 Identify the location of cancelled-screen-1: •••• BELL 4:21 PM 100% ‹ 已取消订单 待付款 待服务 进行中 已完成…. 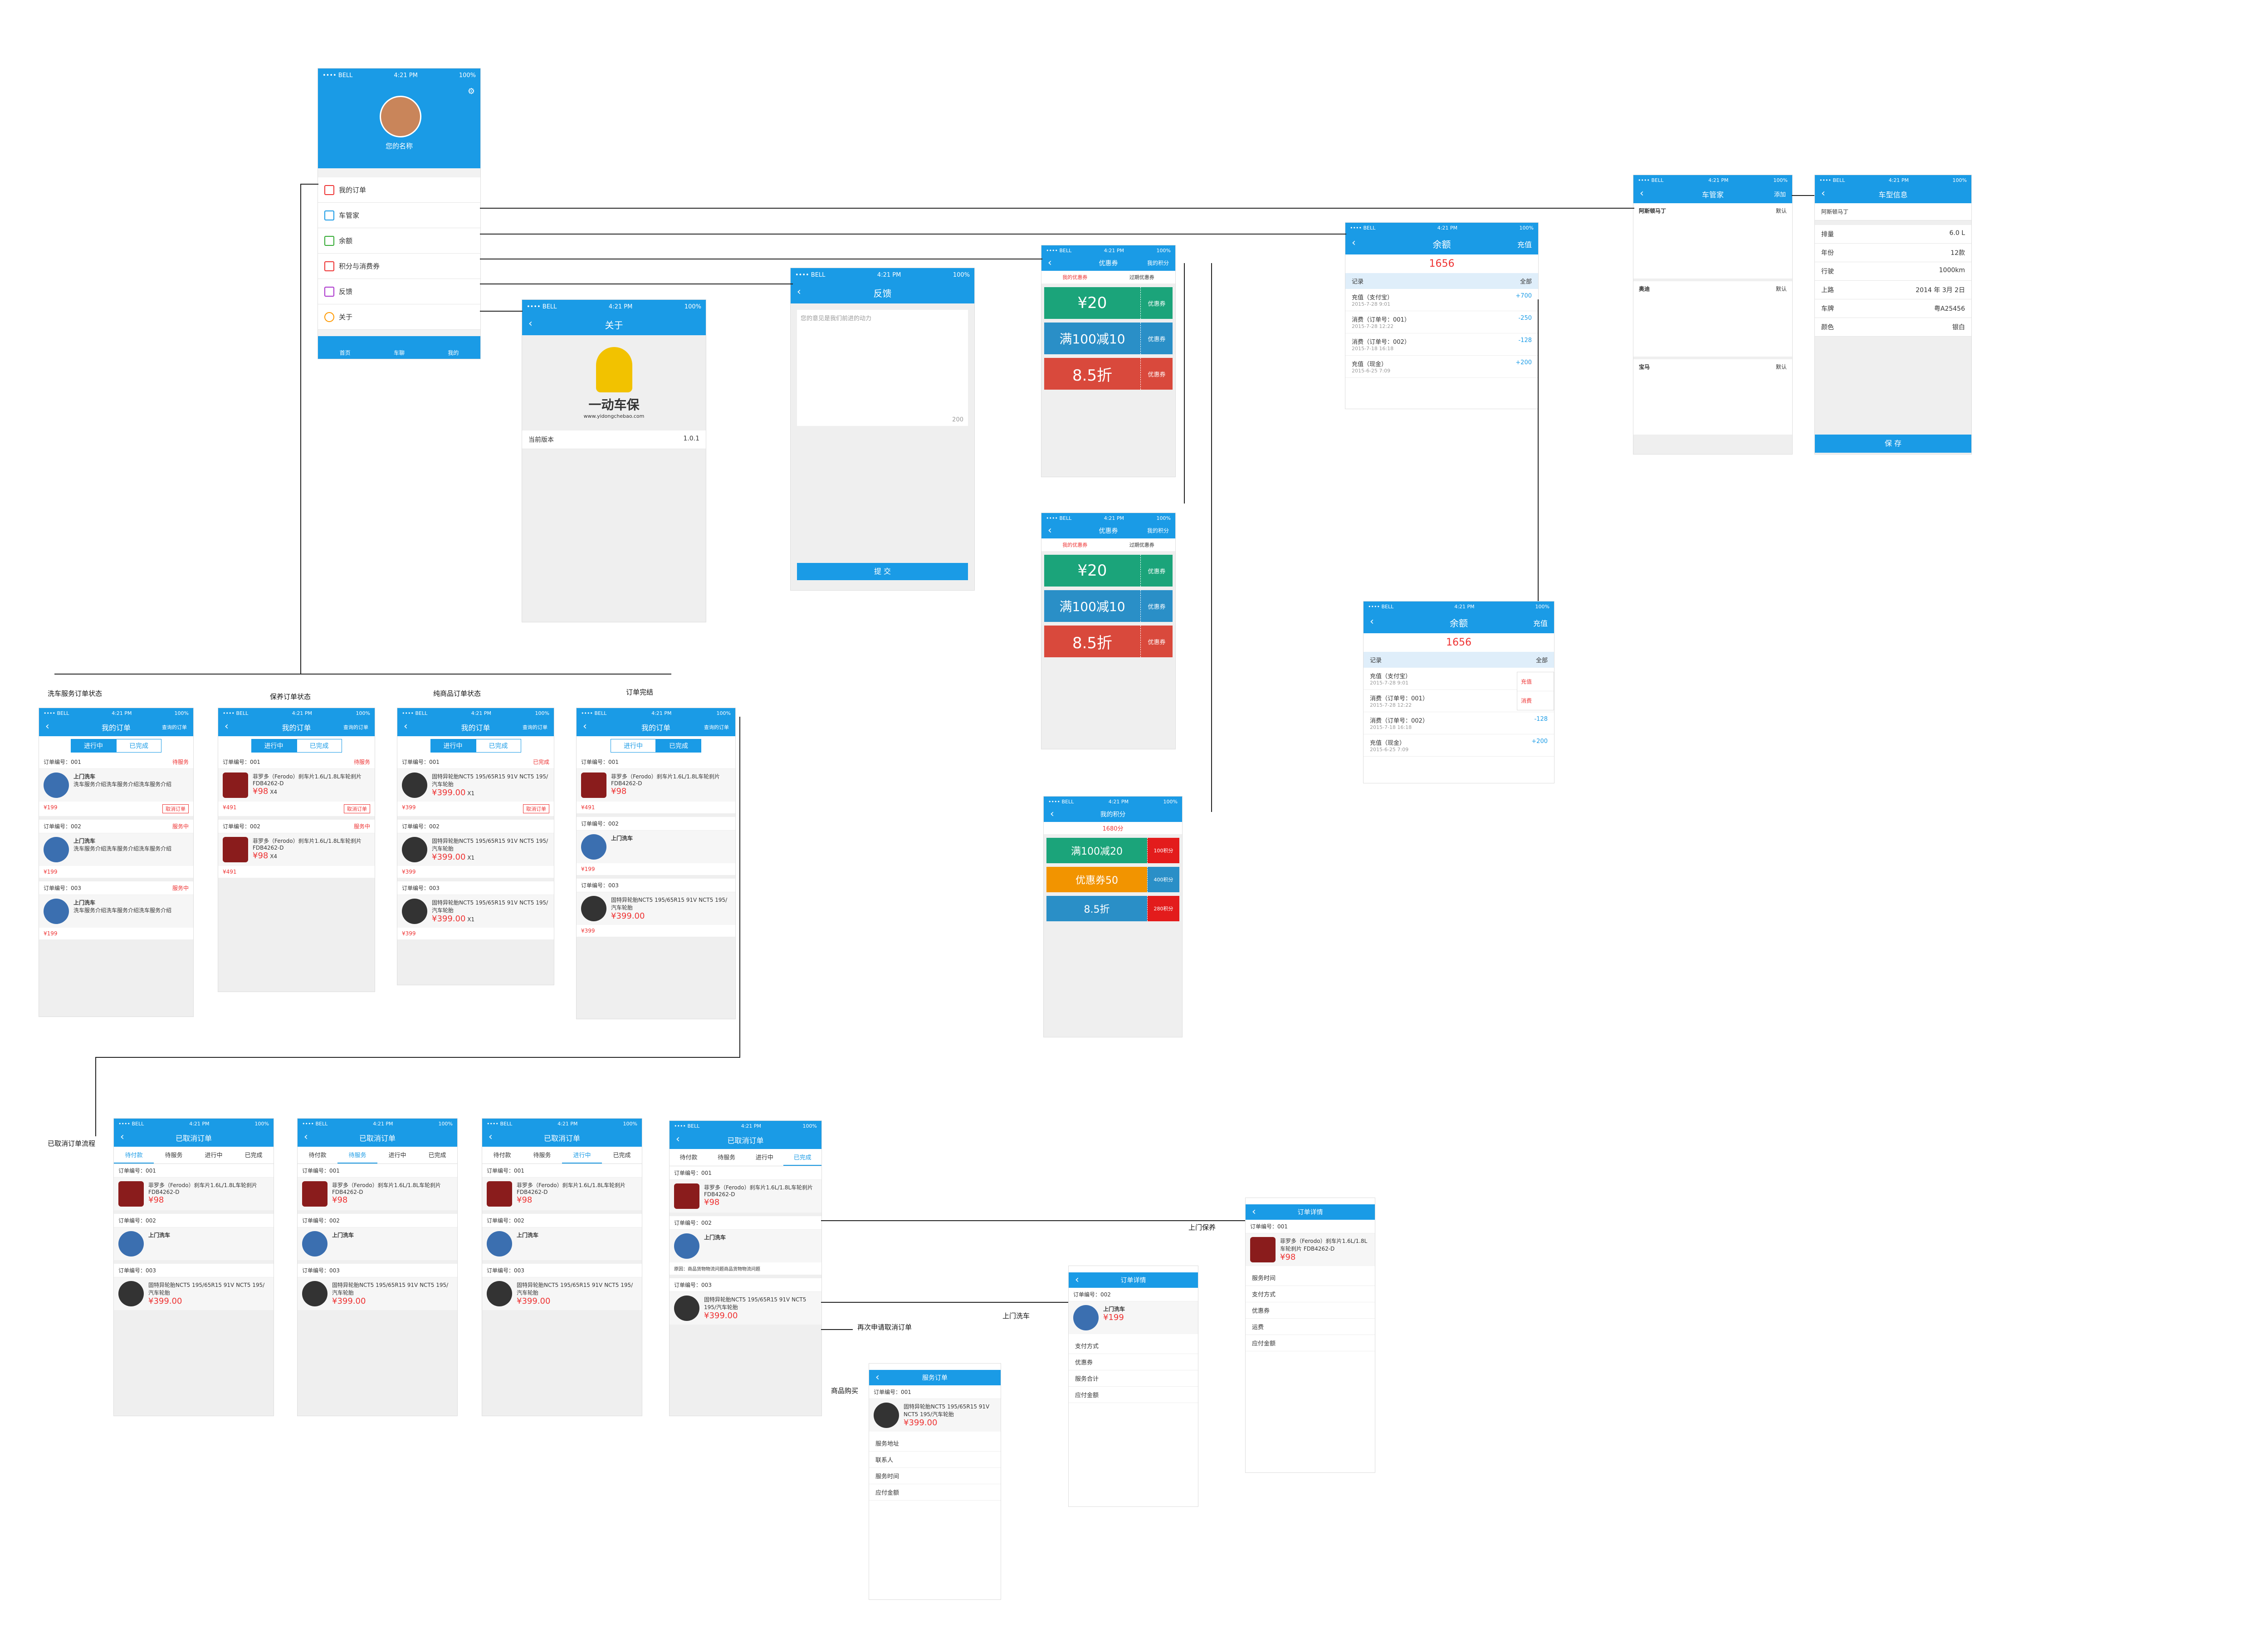
(194, 1267).